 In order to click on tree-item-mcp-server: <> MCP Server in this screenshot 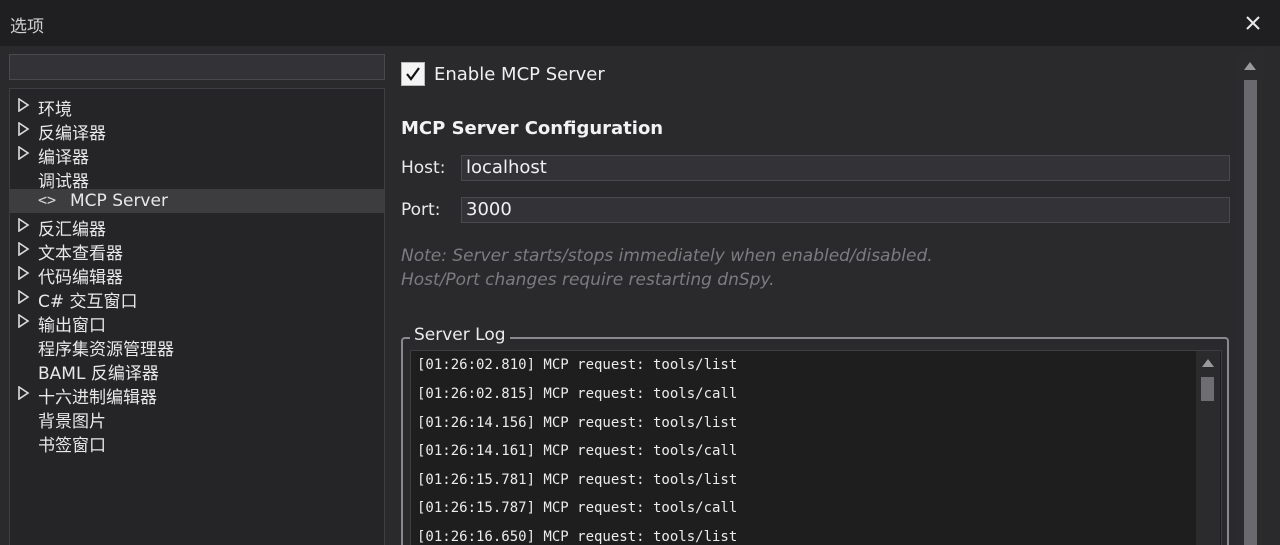, I will do `click(197, 201)`.